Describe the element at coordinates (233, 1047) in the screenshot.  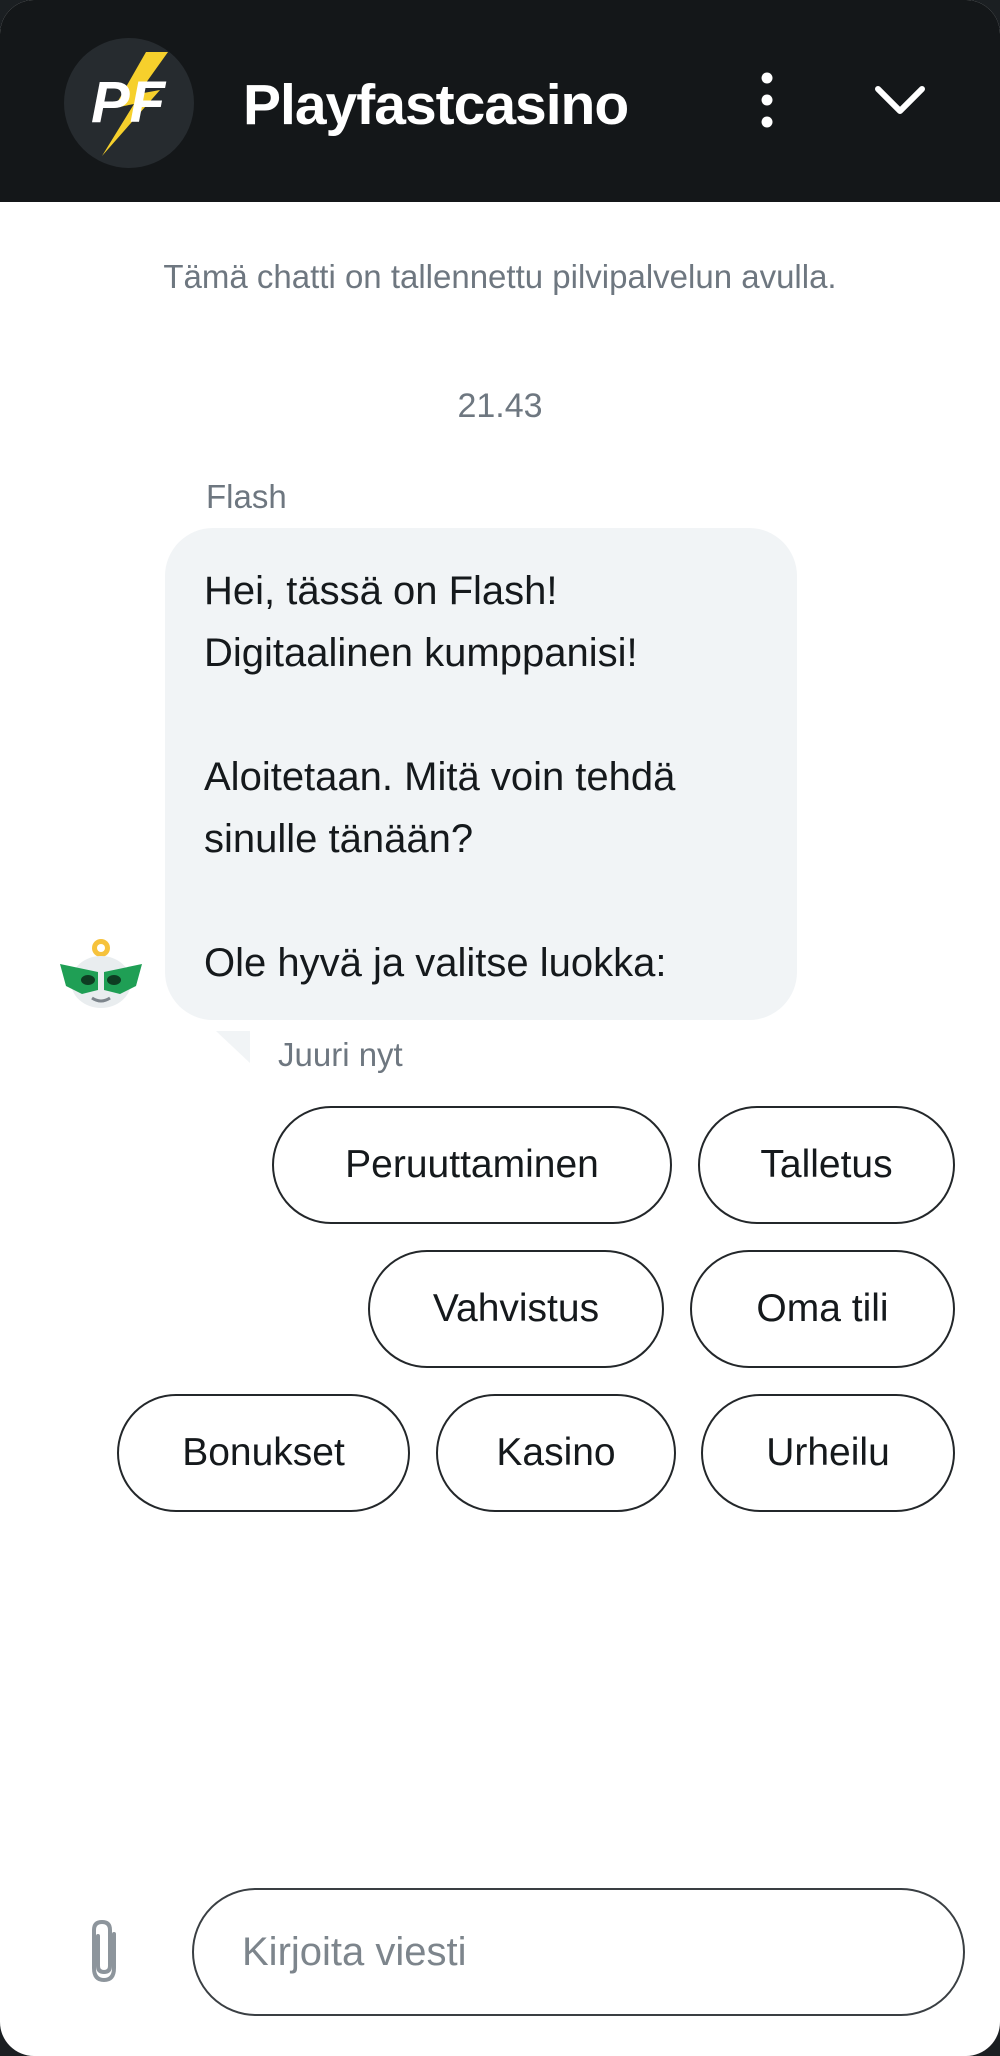
I see `bubble-tail` at that location.